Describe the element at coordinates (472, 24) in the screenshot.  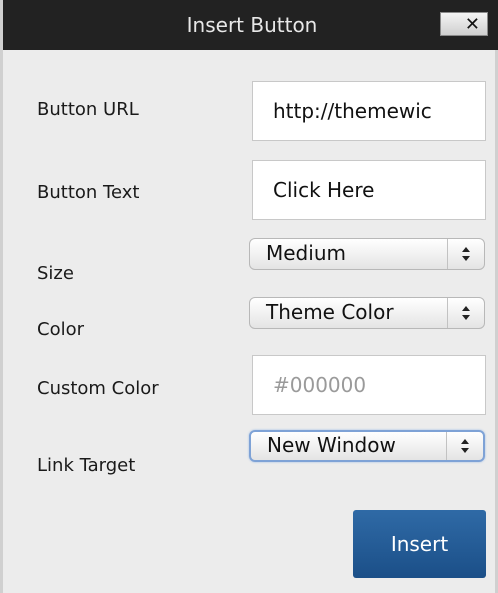
I see `close-icon: ✕` at that location.